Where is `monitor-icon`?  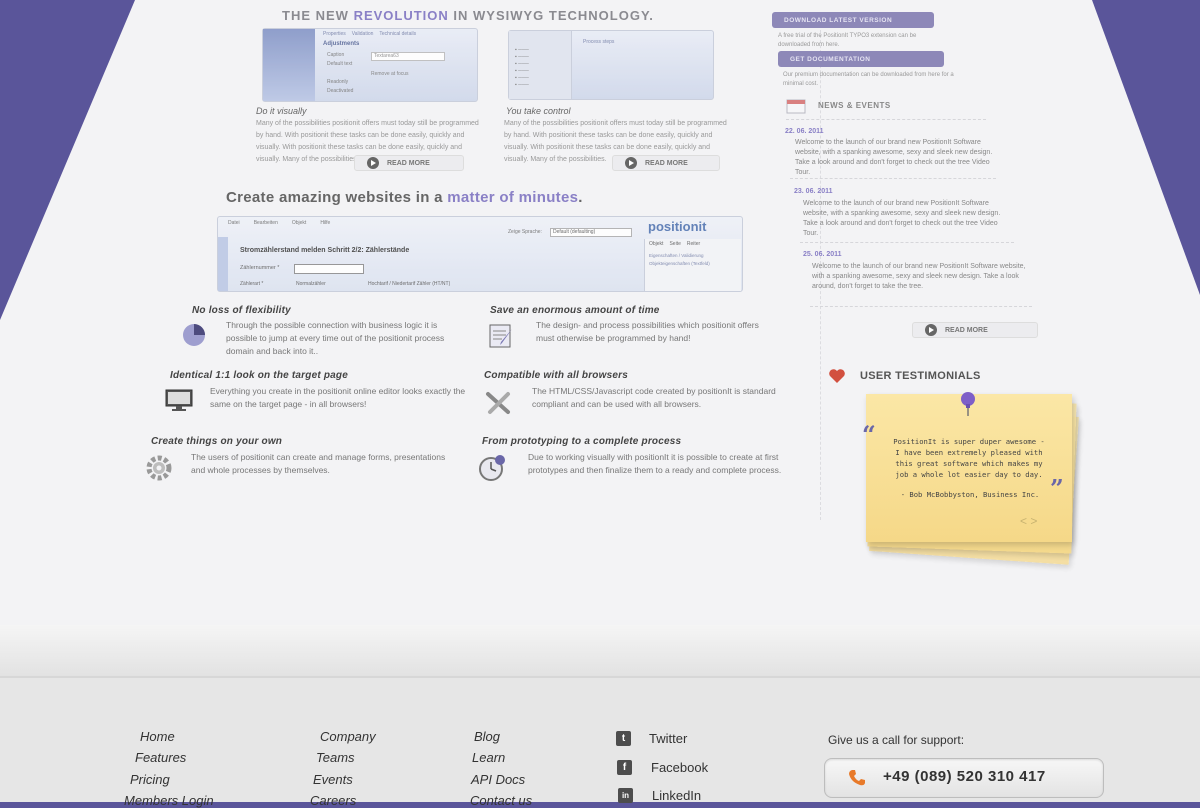 monitor-icon is located at coordinates (179, 400).